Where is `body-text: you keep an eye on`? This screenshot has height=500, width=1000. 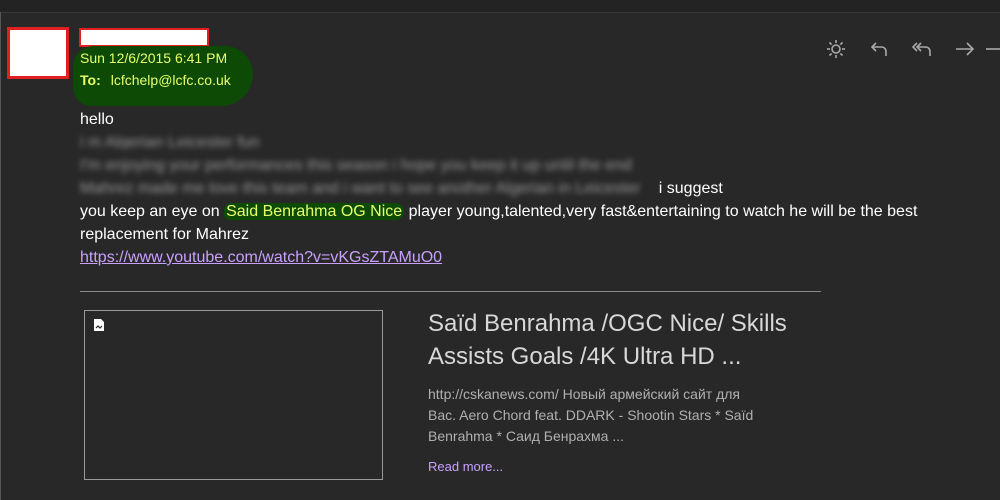
body-text: you keep an eye on is located at coordinates (152, 211).